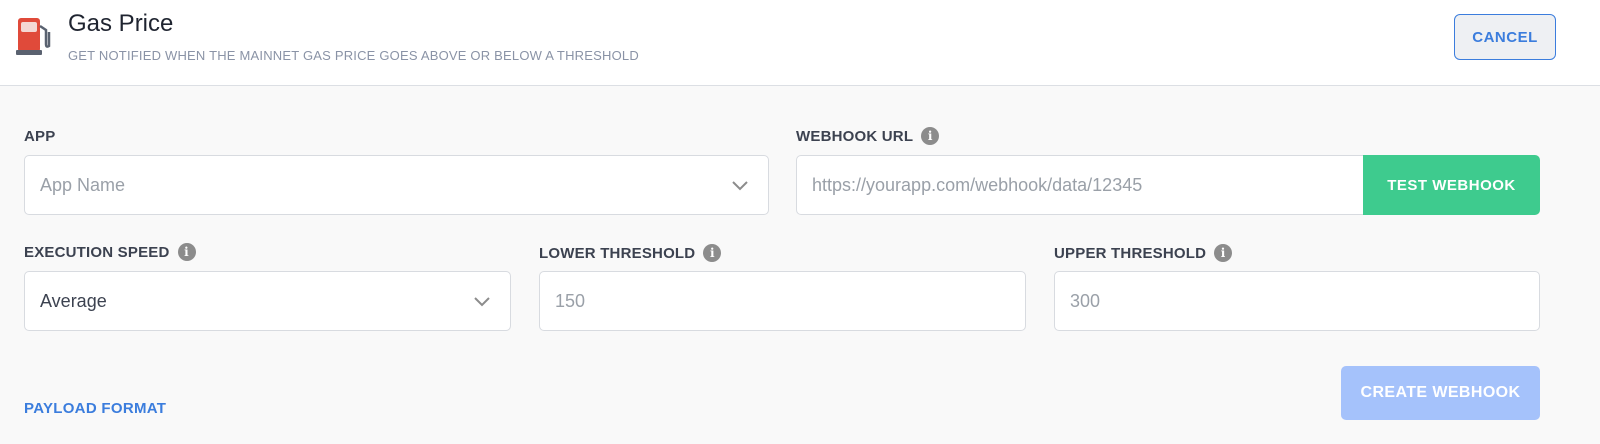 This screenshot has width=1600, height=444. Describe the element at coordinates (1451, 185) in the screenshot. I see `test-webhook-button: TEST WEBHOOK` at that location.